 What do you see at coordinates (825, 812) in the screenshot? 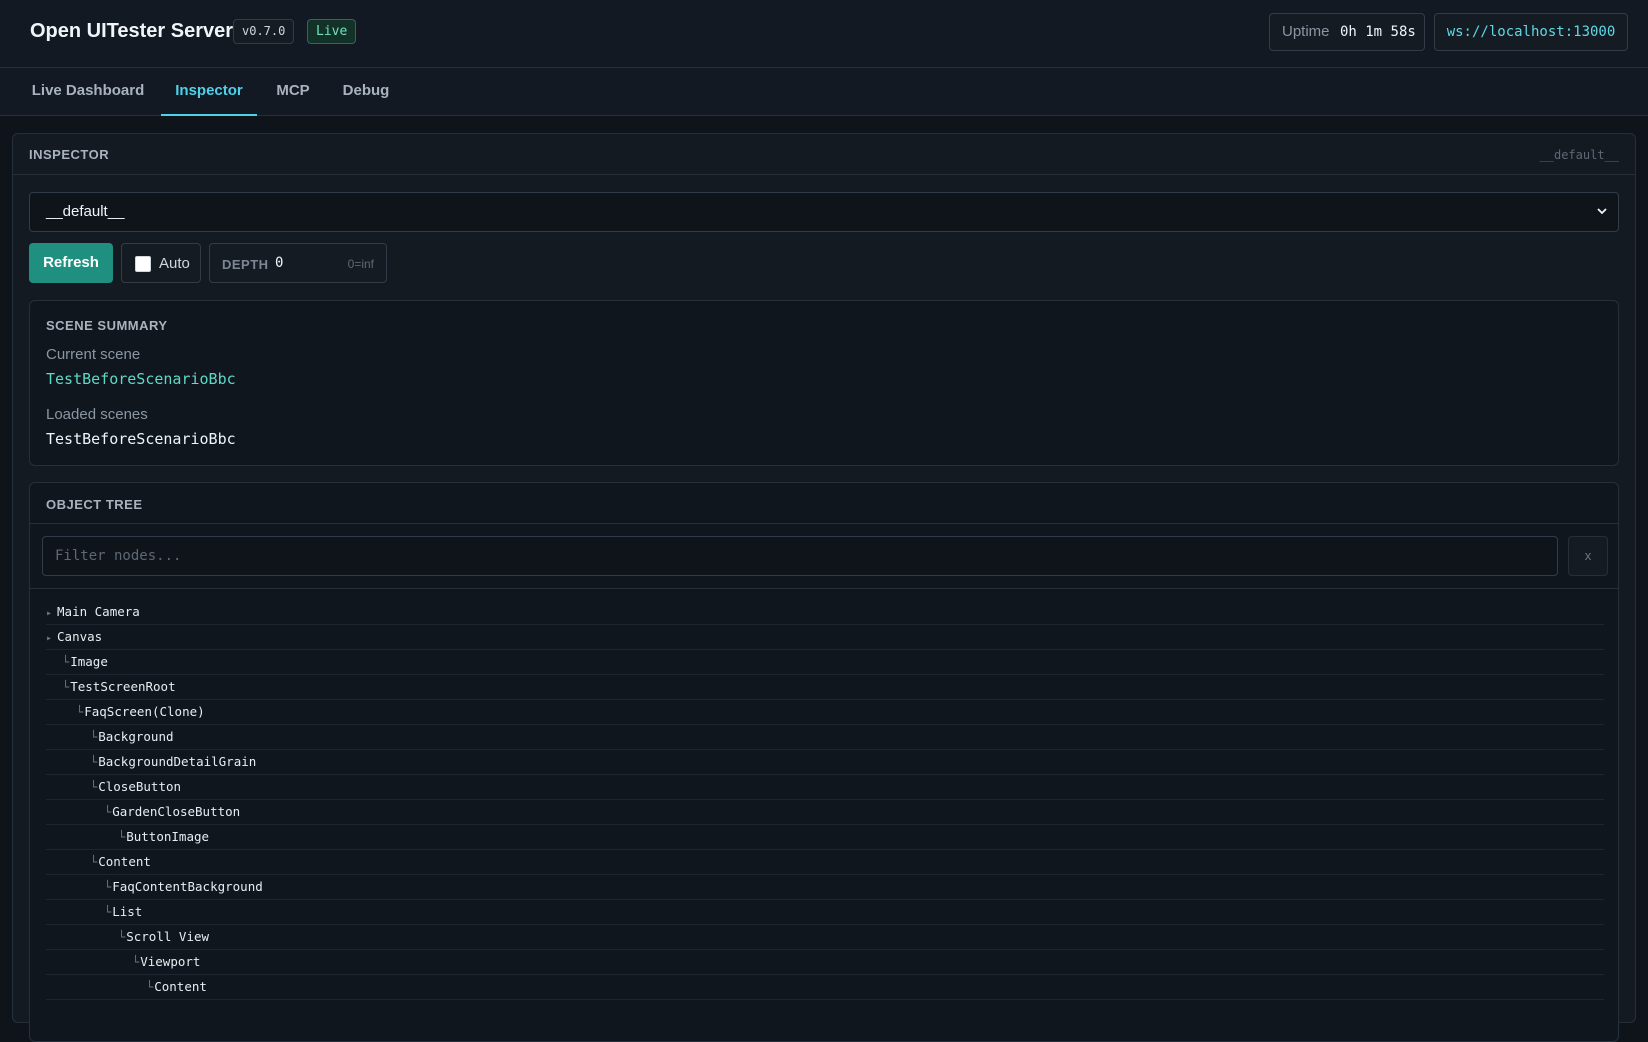
I see `tree-node: └GardenCloseButton` at bounding box center [825, 812].